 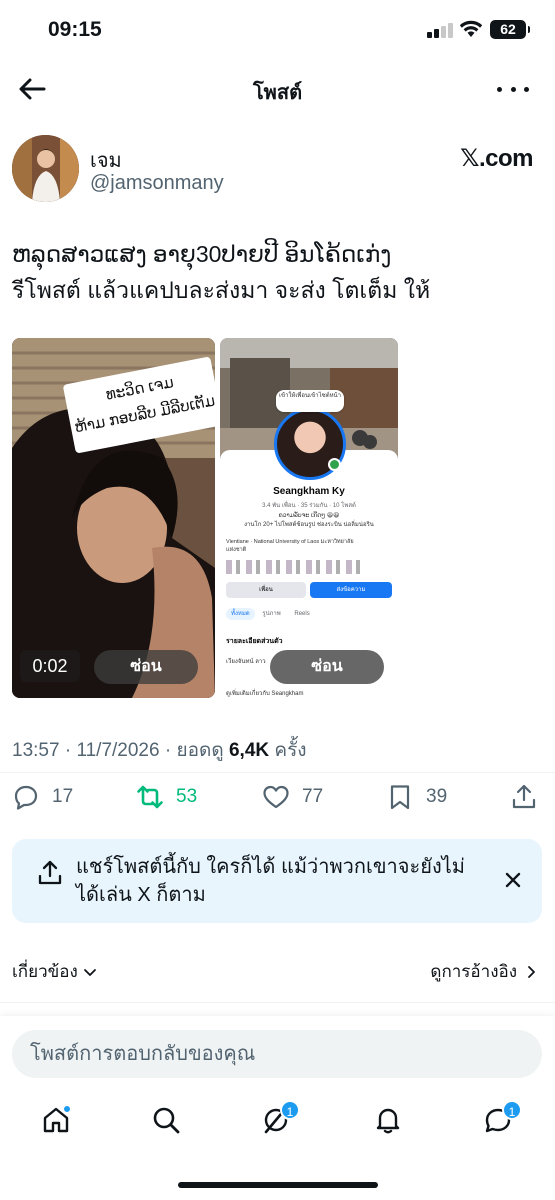 I want to click on nav-grok: 1, so click(x=276, y=1120).